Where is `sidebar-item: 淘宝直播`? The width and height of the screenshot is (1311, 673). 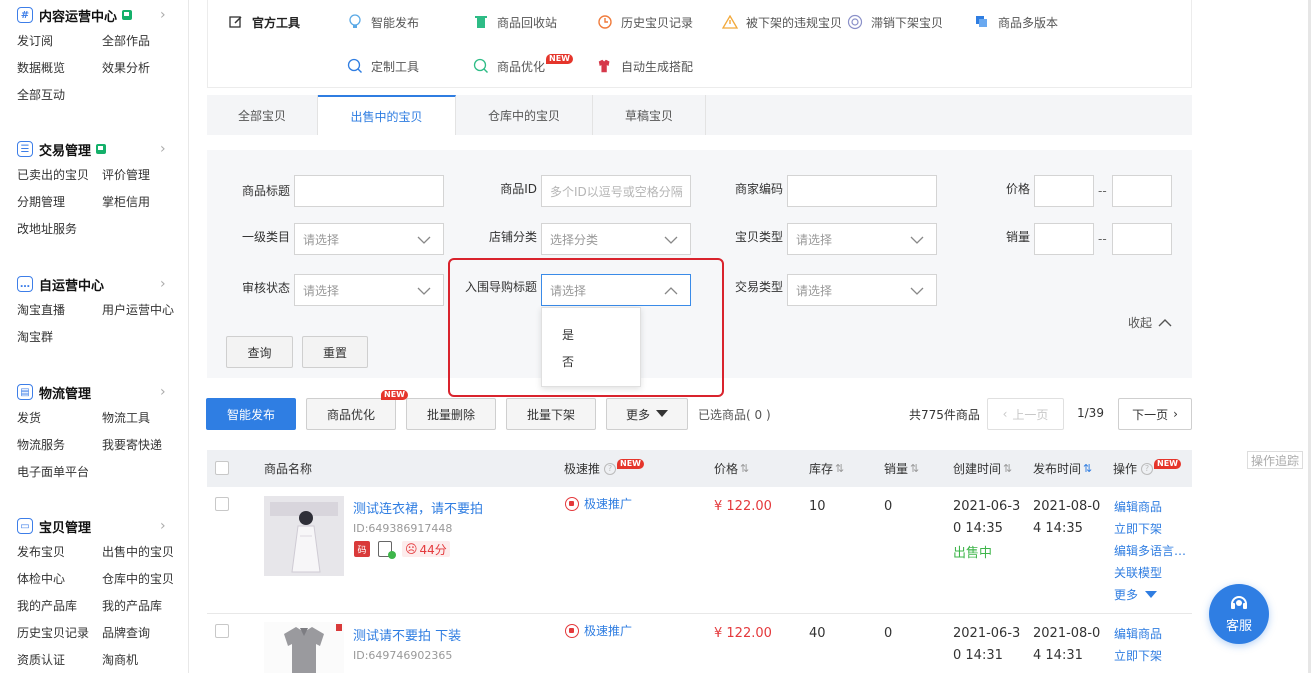 sidebar-item: 淘宝直播 is located at coordinates (59, 310).